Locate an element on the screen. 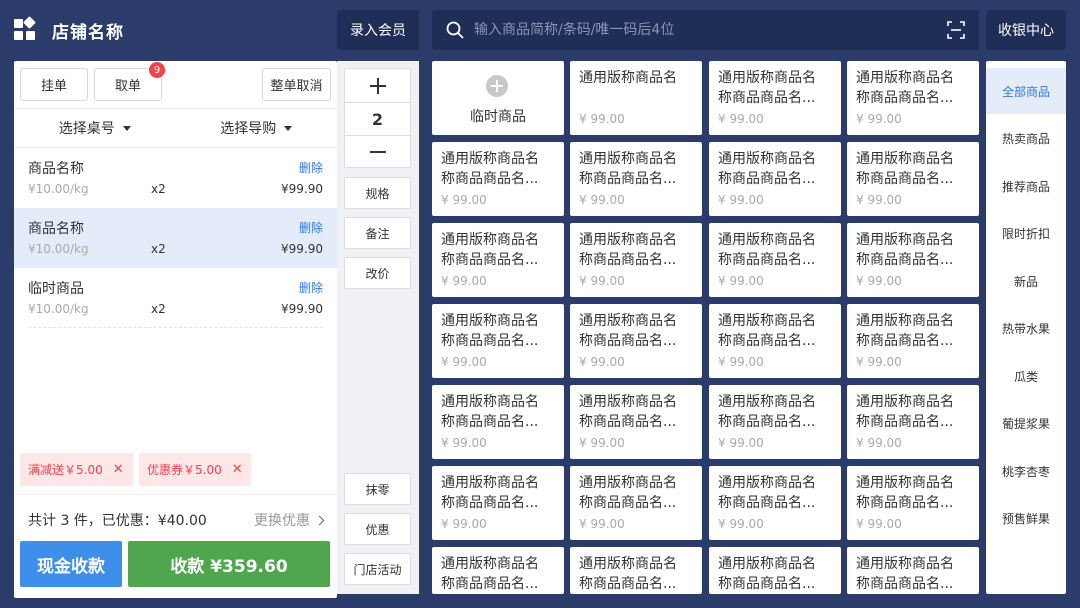 The width and height of the screenshot is (1080, 608). increase-button is located at coordinates (377, 85).